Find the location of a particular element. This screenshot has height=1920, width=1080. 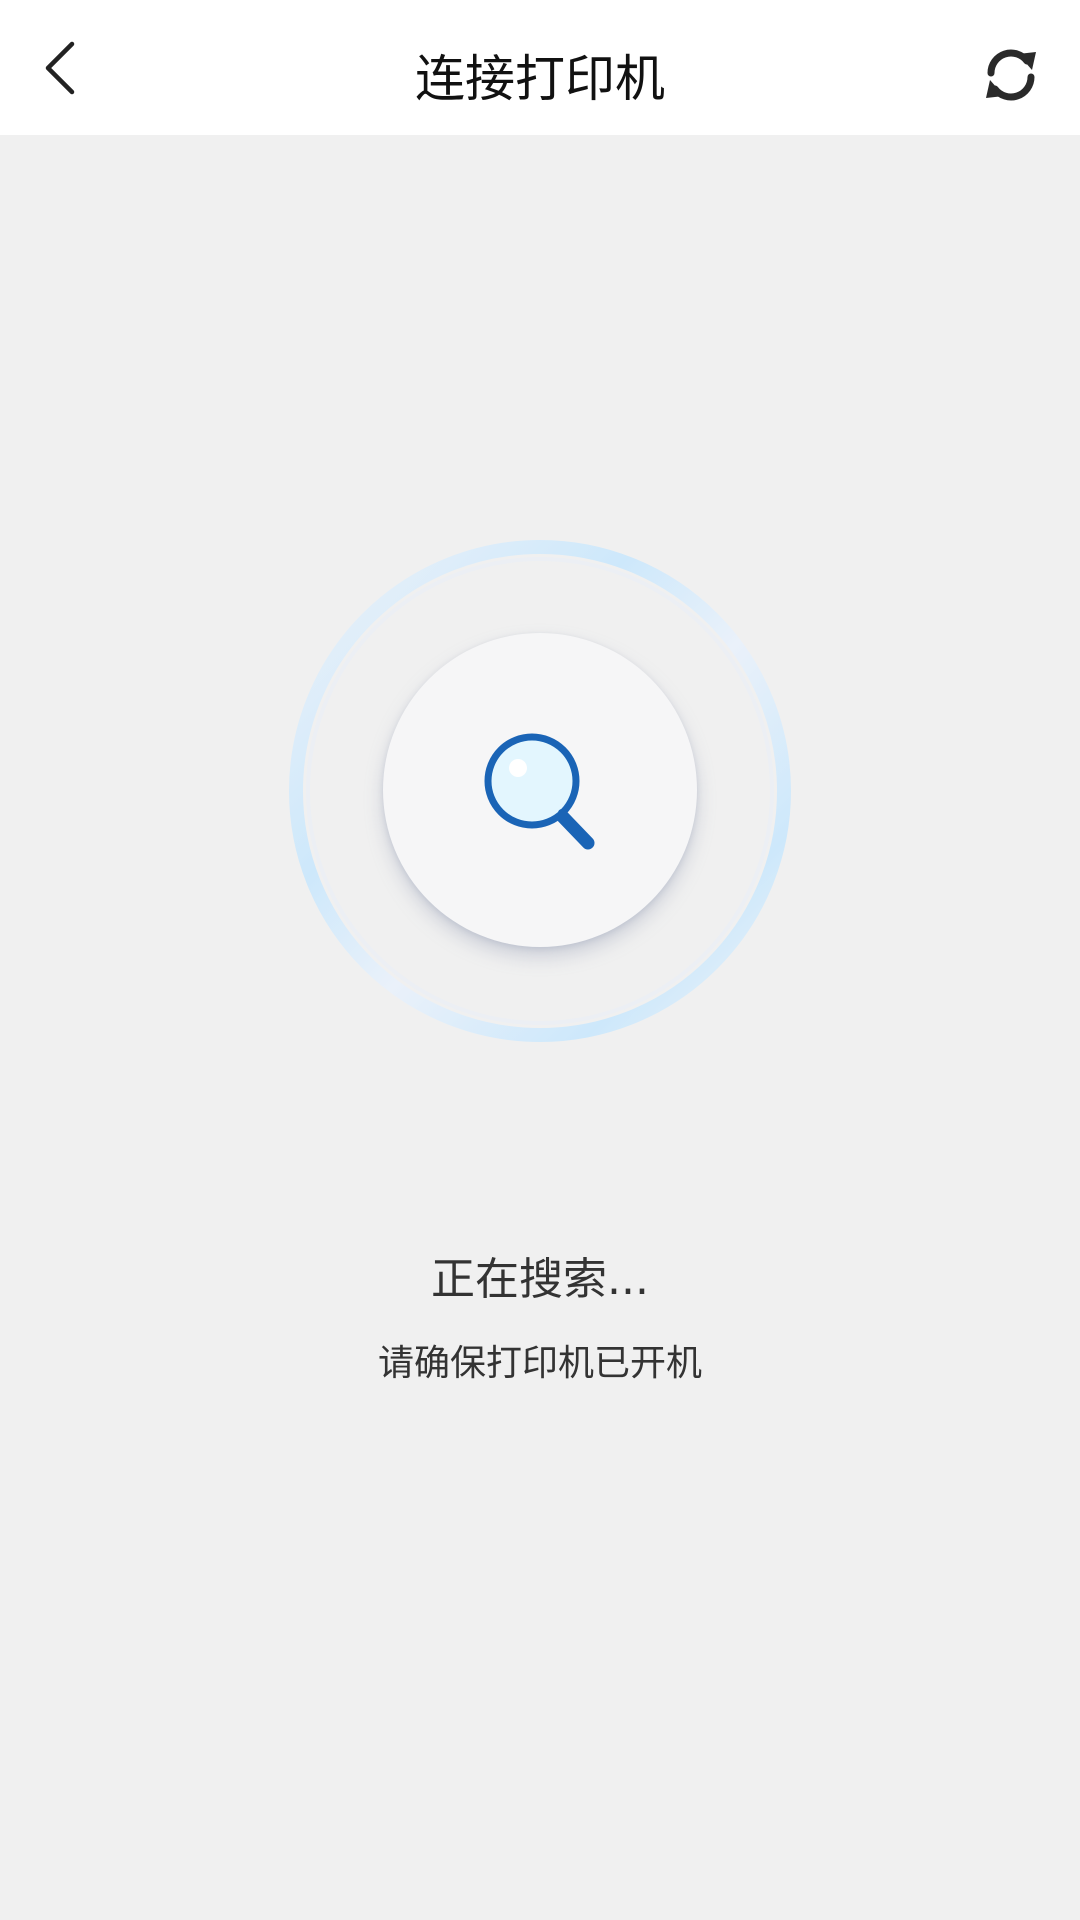

page-title: 连接打印机 is located at coordinates (540, 79).